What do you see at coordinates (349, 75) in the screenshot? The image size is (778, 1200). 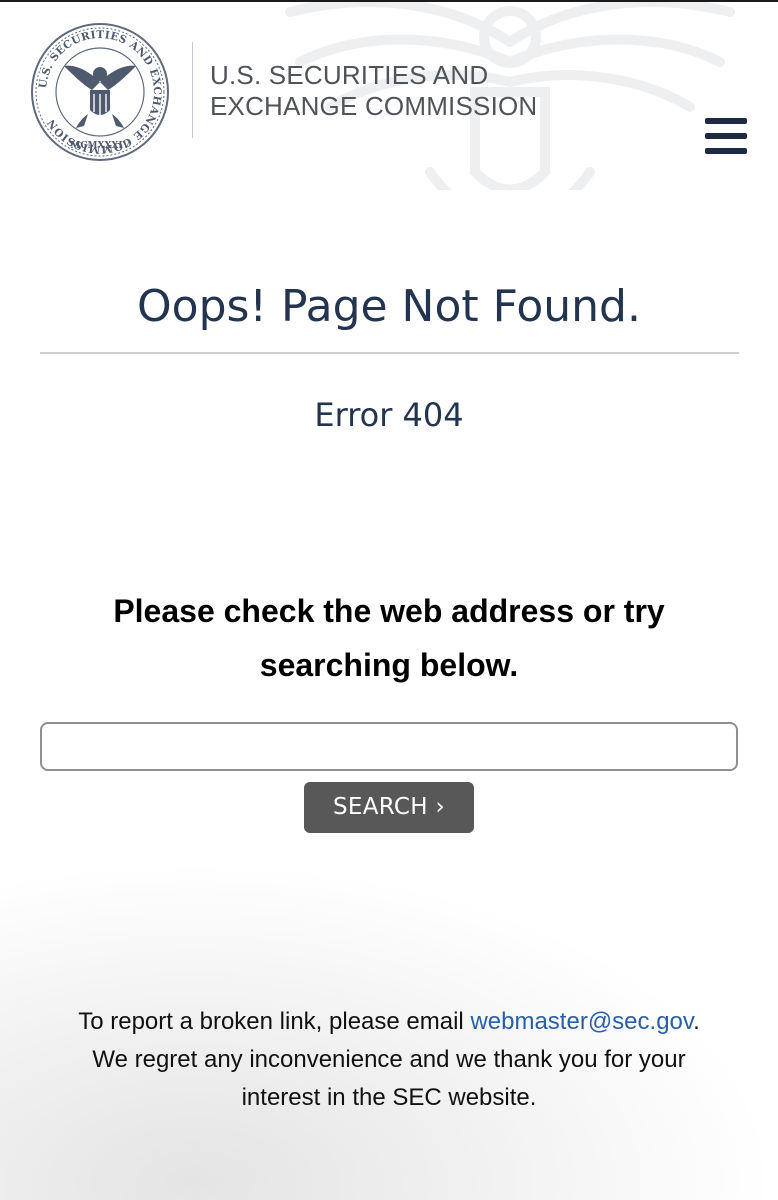 I see `agency-name-line1: U.S. SECURITIES AND` at bounding box center [349, 75].